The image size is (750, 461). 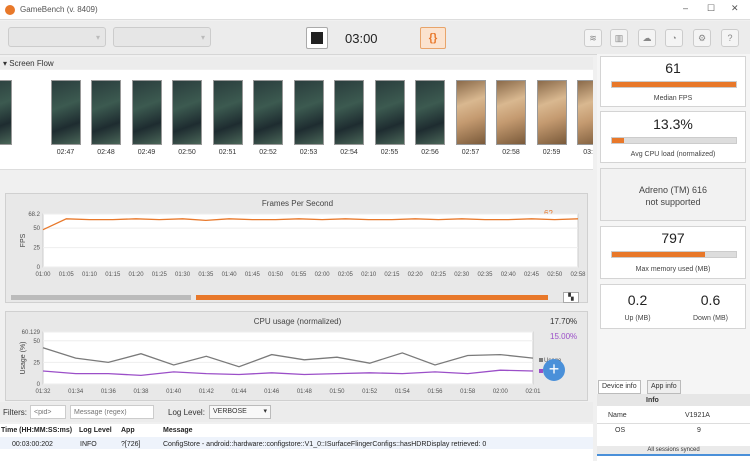 I want to click on screen-thumbnail-time: 02:52, so click(x=268, y=152).